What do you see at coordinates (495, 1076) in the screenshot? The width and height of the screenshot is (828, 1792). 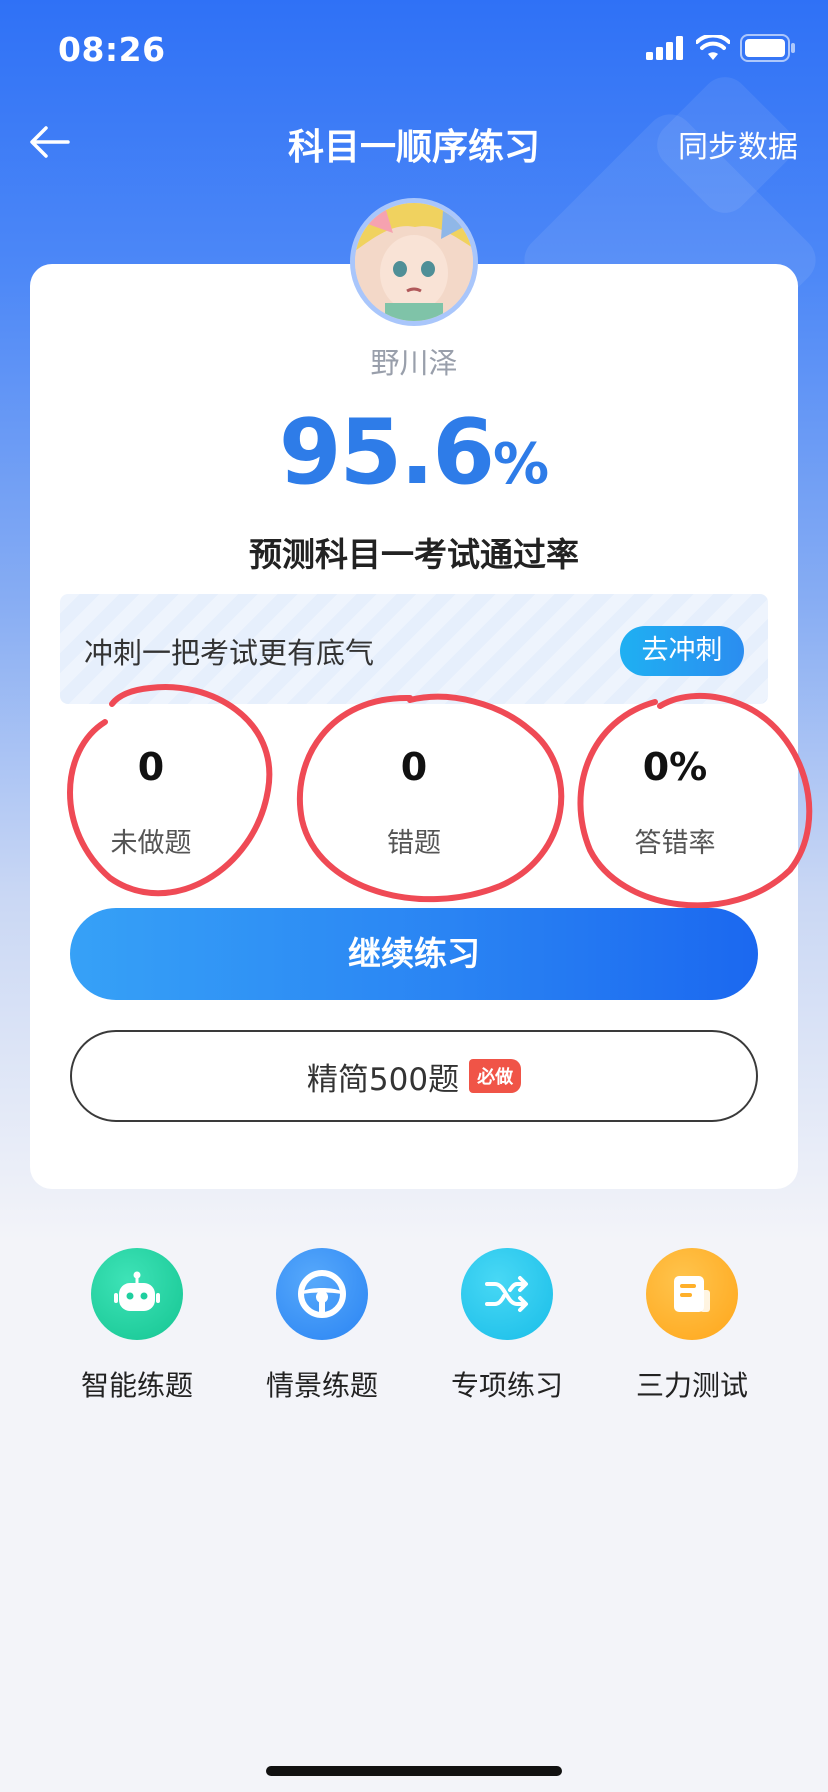 I see `must-do-badge: 必做` at bounding box center [495, 1076].